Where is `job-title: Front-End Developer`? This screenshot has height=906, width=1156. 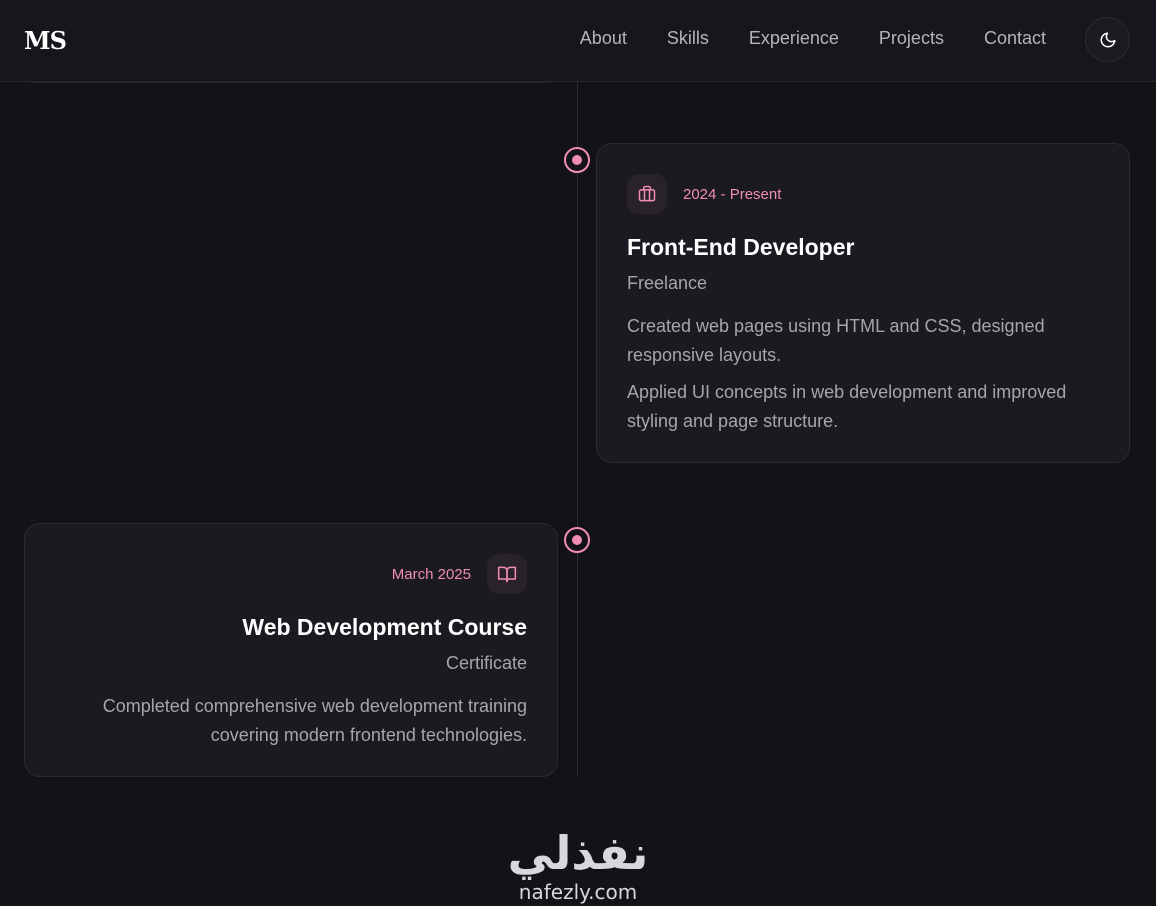
job-title: Front-End Developer is located at coordinates (741, 247).